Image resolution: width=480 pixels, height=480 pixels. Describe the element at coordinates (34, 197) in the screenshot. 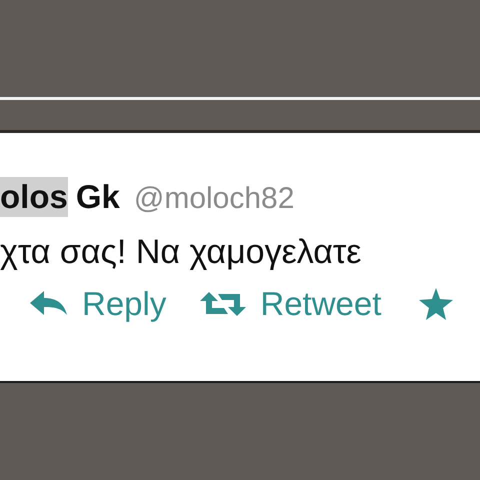

I see `user-name: olos` at that location.